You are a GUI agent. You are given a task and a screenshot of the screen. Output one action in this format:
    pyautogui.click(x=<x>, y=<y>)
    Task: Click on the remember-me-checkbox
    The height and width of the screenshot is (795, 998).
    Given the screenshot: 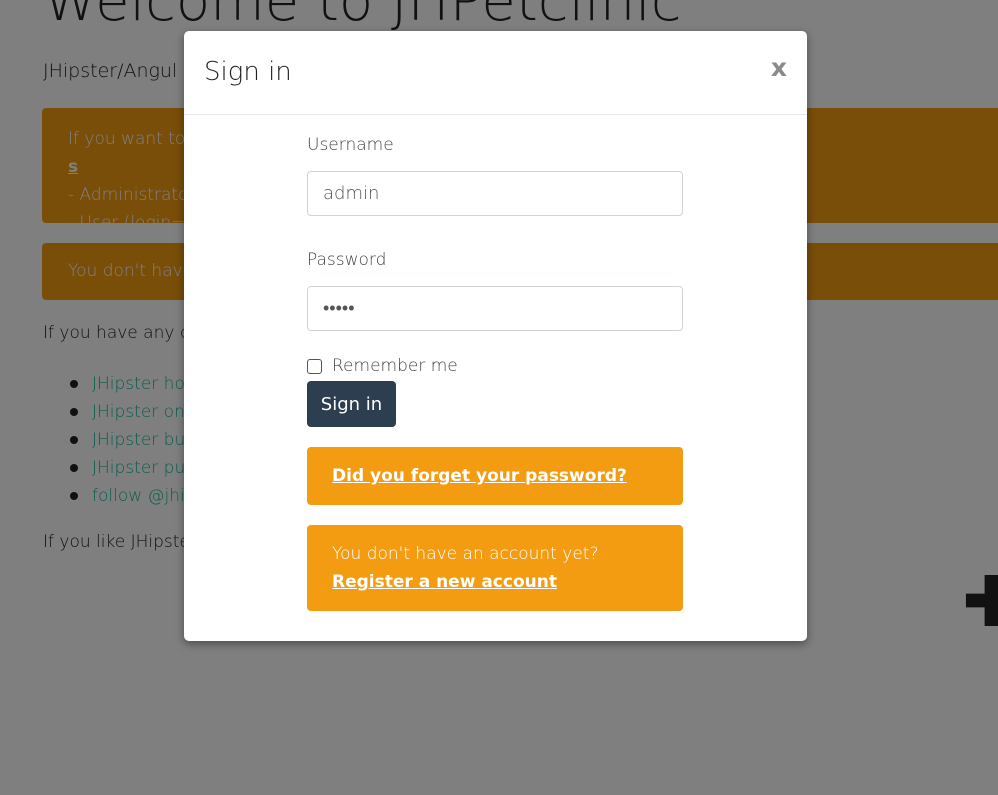 What is the action you would take?
    pyautogui.click(x=314, y=366)
    